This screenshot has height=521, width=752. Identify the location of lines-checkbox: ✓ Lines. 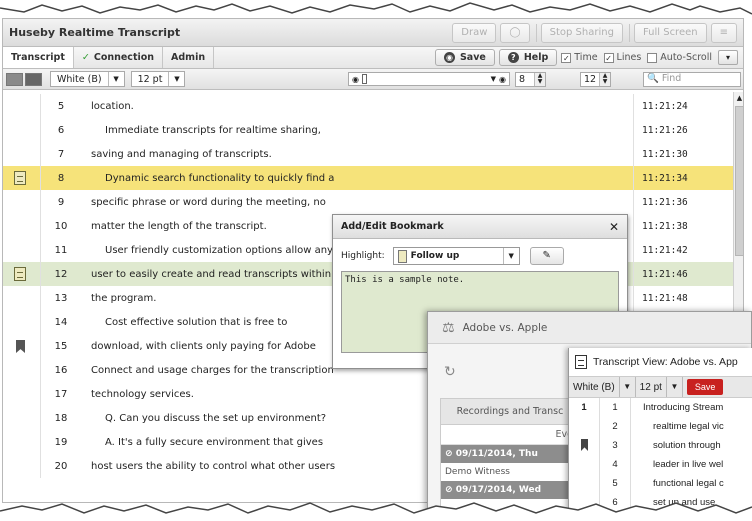
(622, 57).